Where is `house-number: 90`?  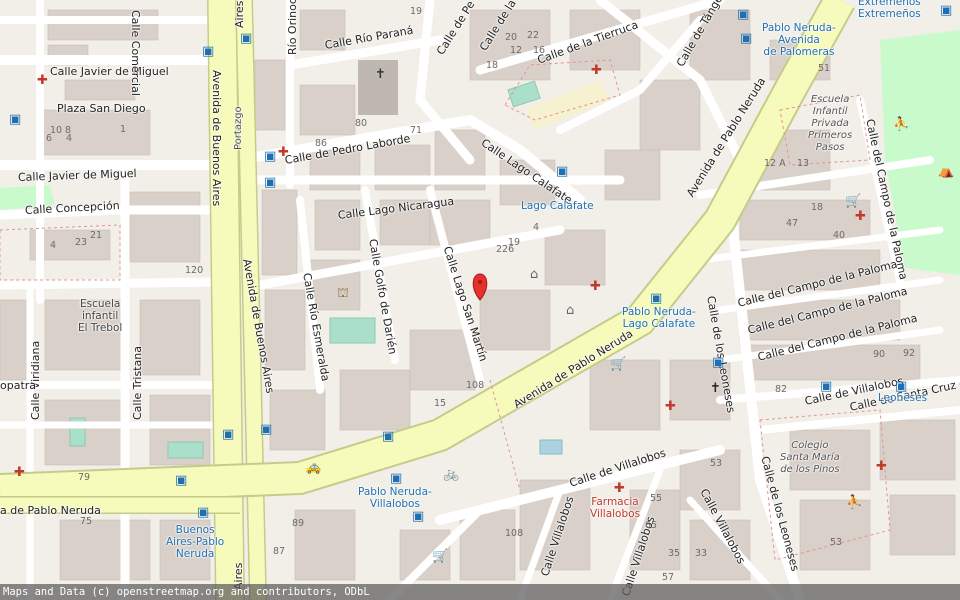 house-number: 90 is located at coordinates (879, 354).